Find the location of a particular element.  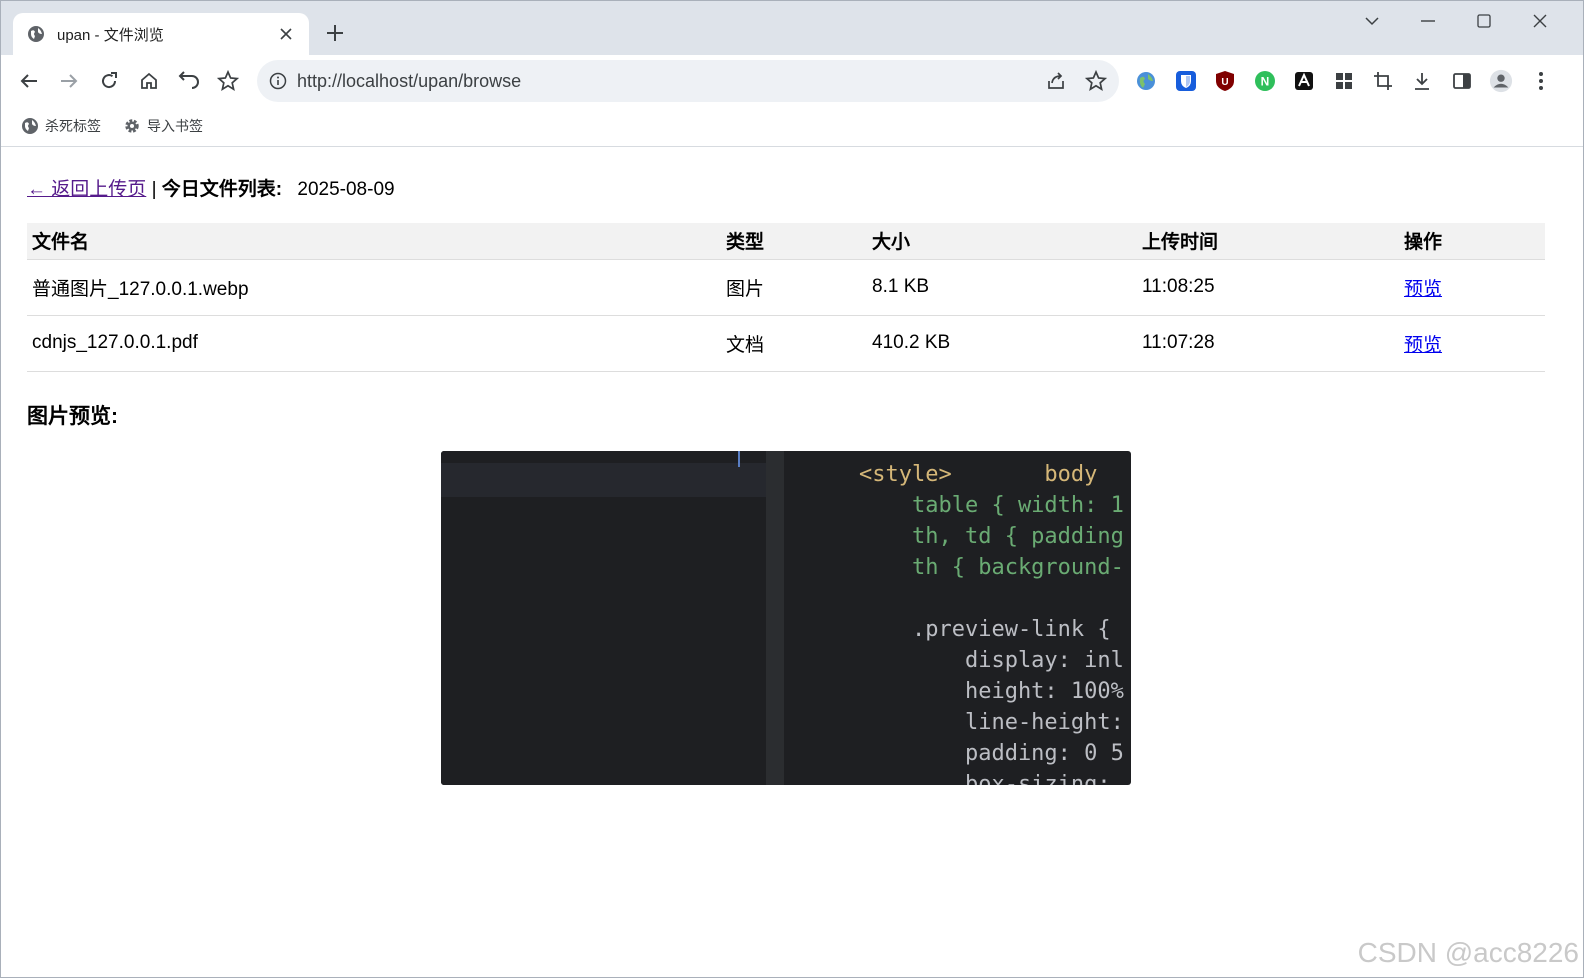

new-tab-plus-icon is located at coordinates (335, 33).